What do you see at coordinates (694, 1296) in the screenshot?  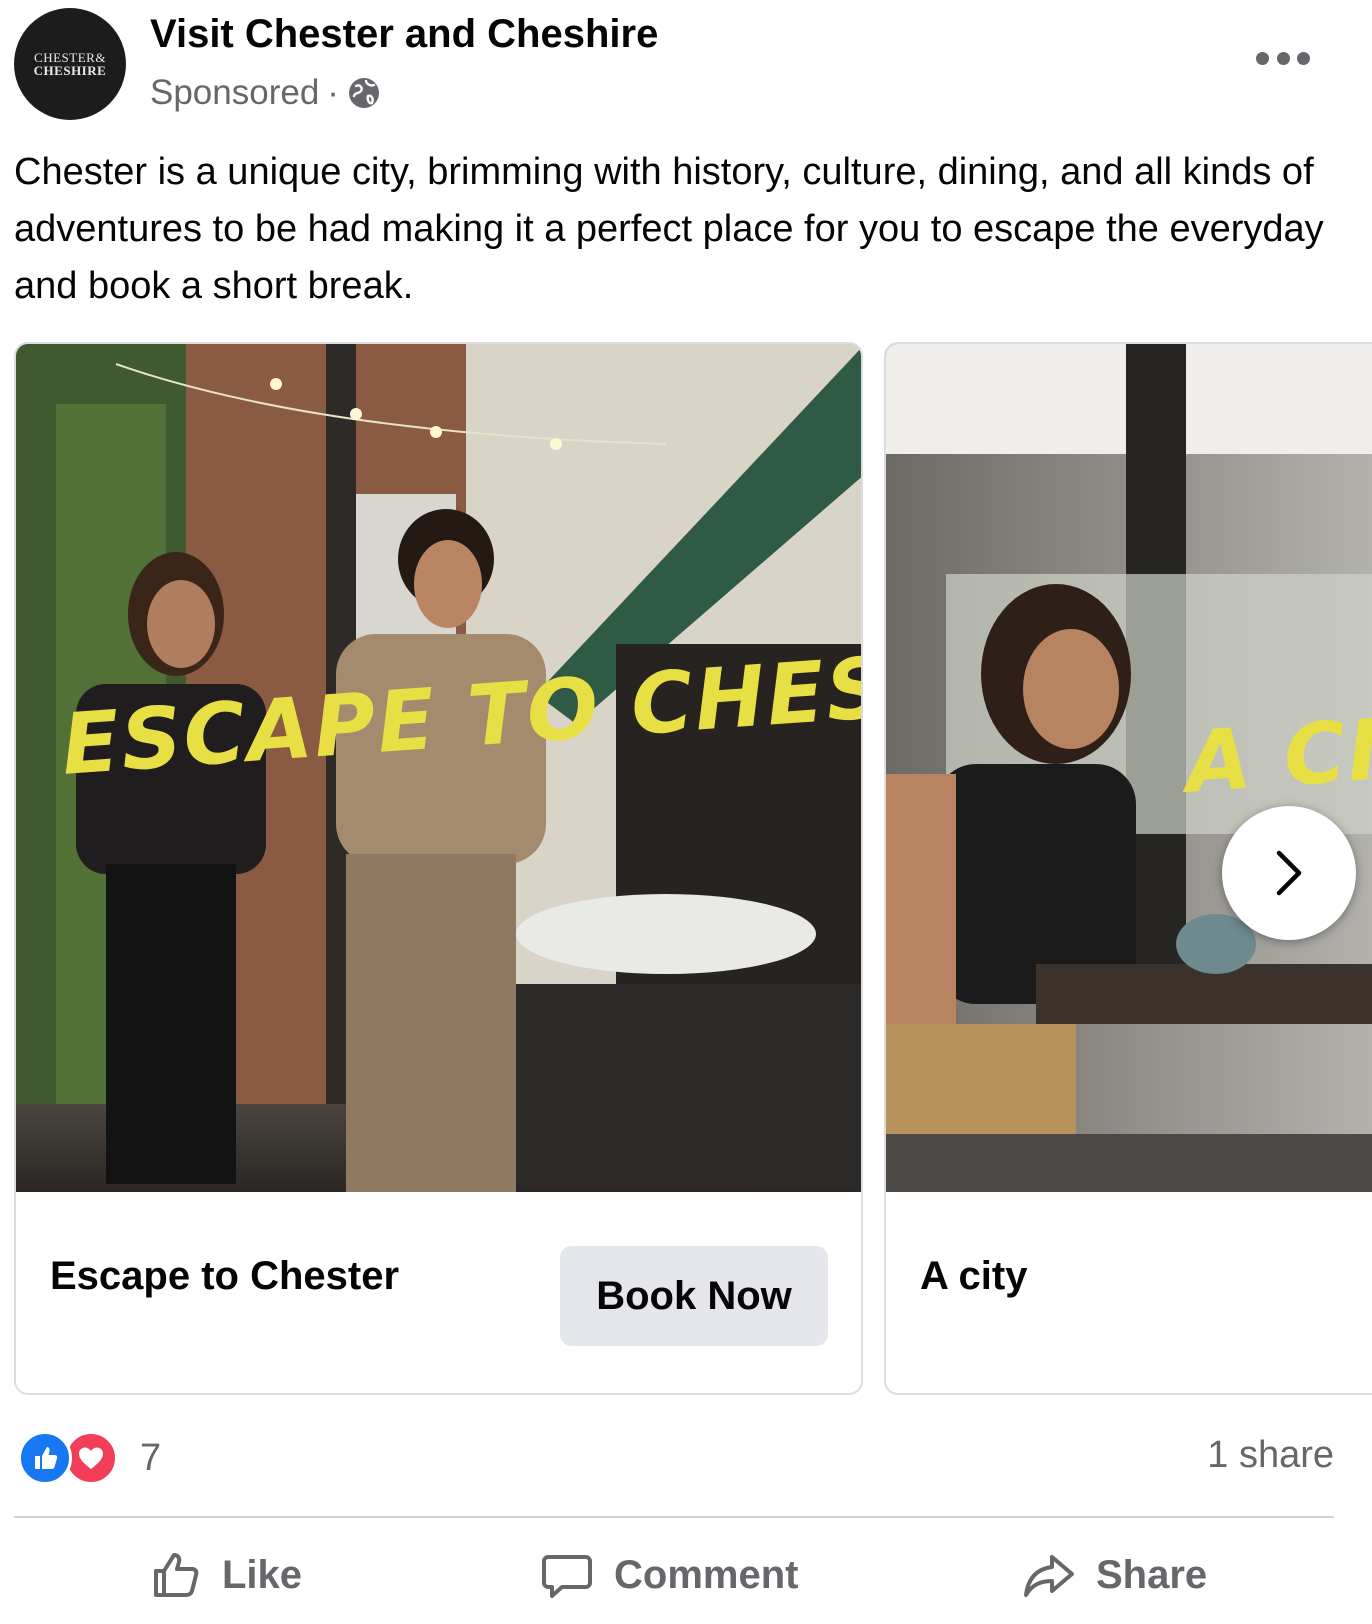 I see `book-now-button: Book Now` at bounding box center [694, 1296].